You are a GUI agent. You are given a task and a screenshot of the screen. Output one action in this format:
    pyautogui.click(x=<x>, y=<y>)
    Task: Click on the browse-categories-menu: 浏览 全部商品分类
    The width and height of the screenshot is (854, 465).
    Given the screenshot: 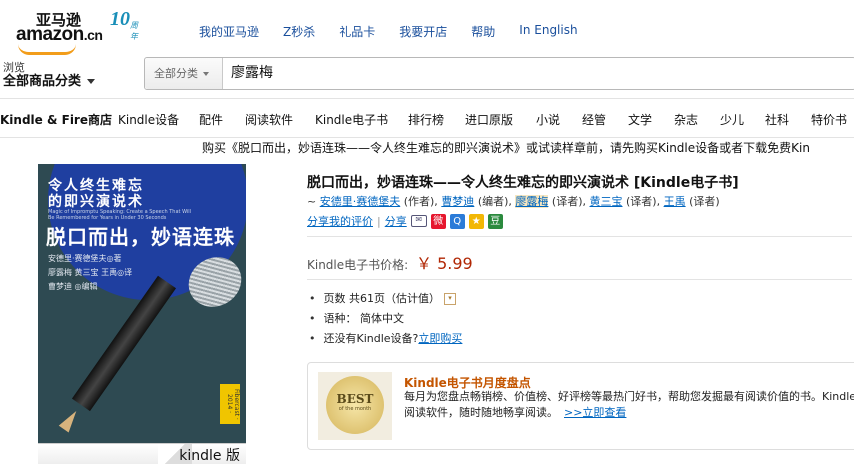 What is the action you would take?
    pyautogui.click(x=49, y=75)
    